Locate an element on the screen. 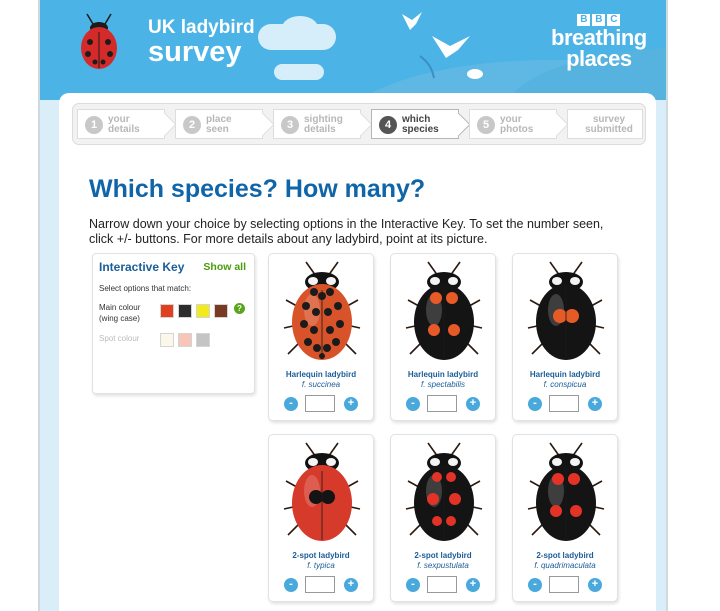  brand-line1: breathing is located at coordinates (599, 37).